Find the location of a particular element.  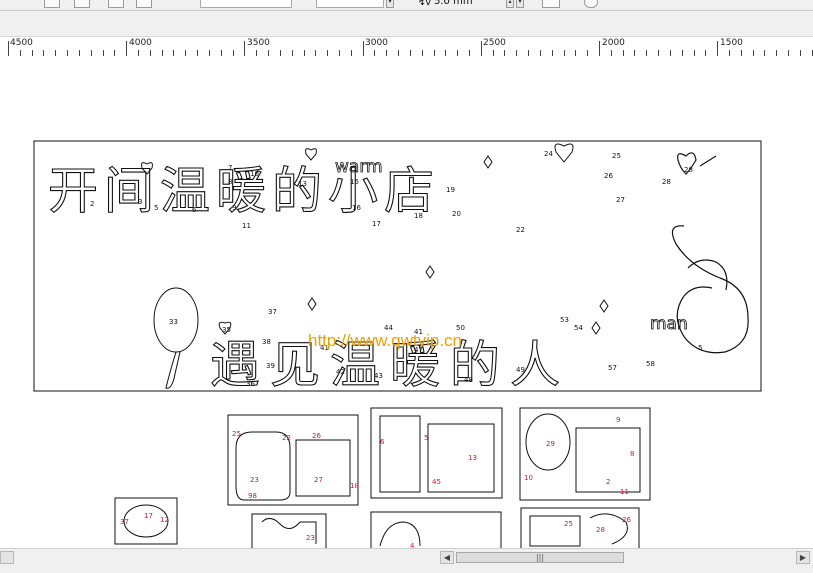

ruler-label-1500: 1500 is located at coordinates (731, 43).